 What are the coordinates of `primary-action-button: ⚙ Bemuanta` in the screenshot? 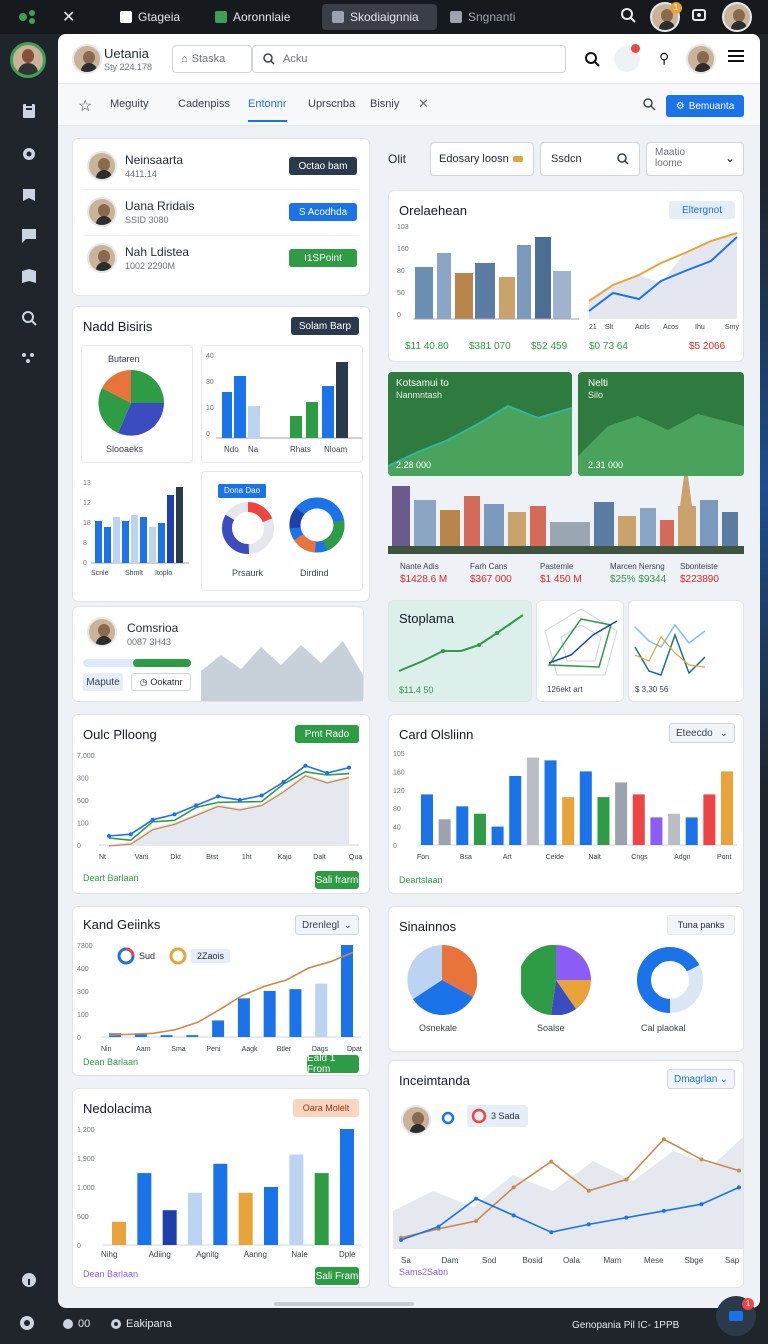 It's located at (705, 106).